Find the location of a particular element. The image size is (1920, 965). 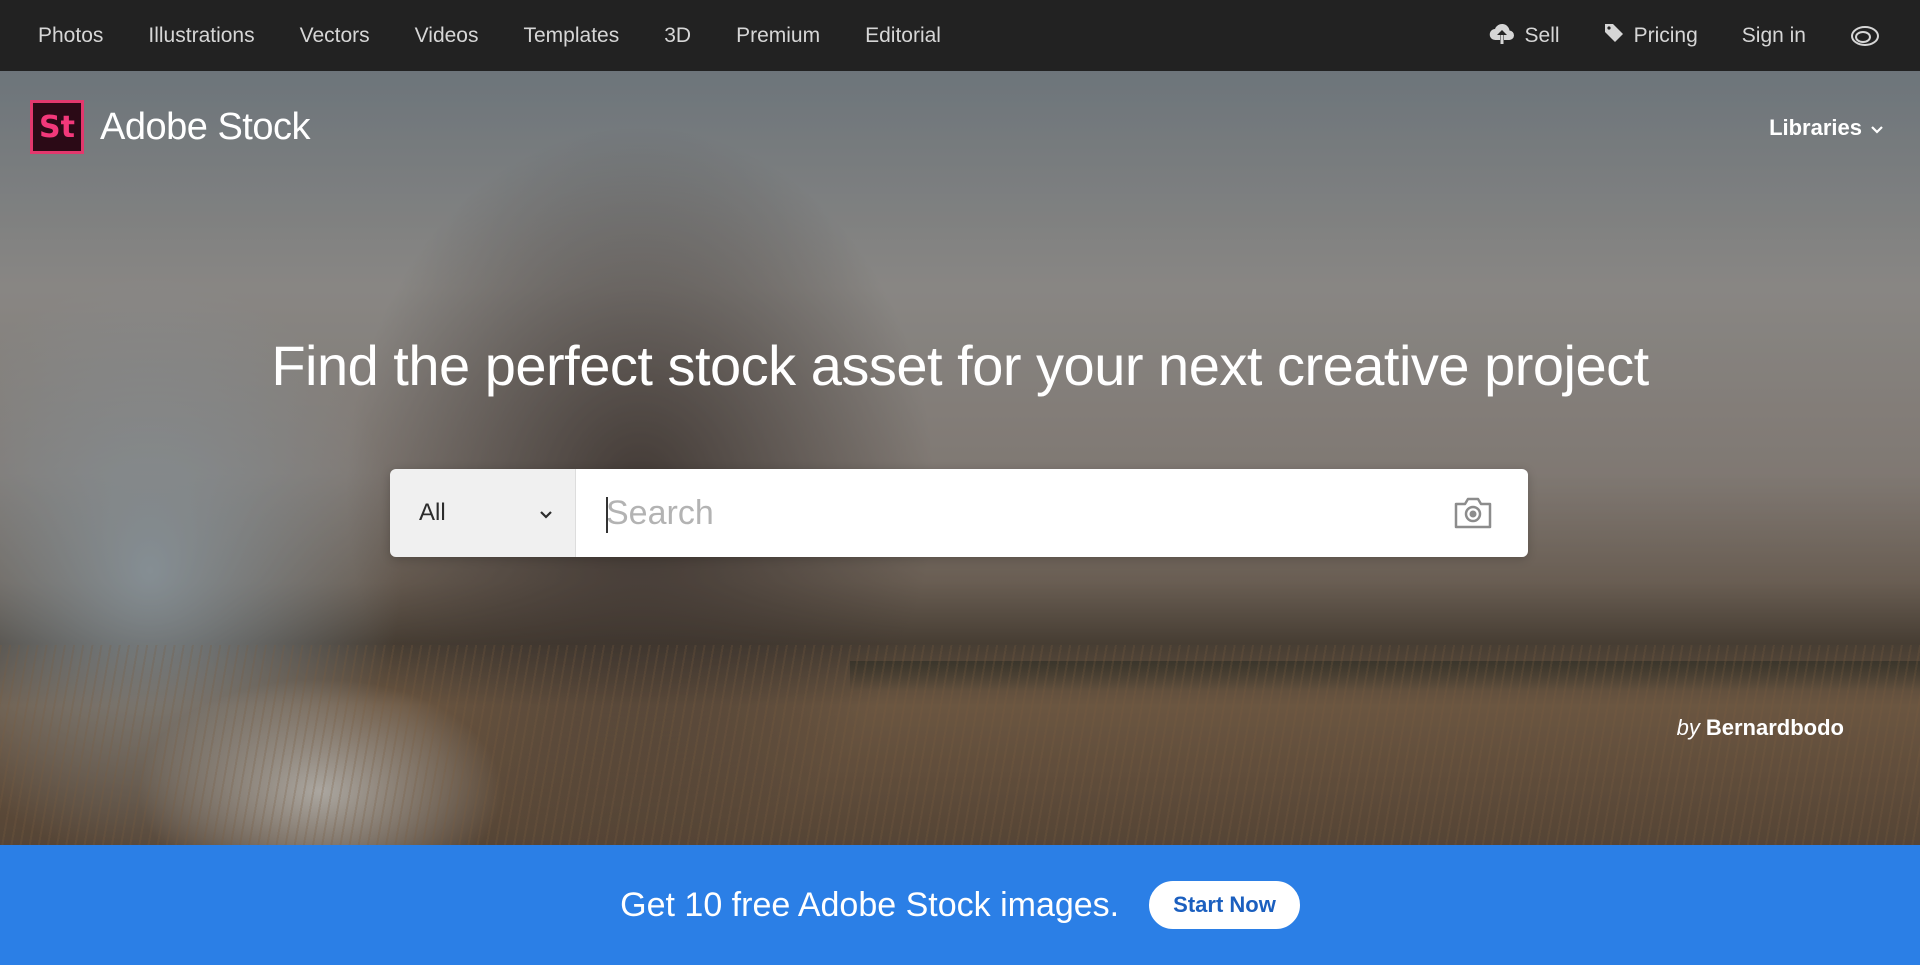

sign-in-link: Sign in is located at coordinates (1774, 36).